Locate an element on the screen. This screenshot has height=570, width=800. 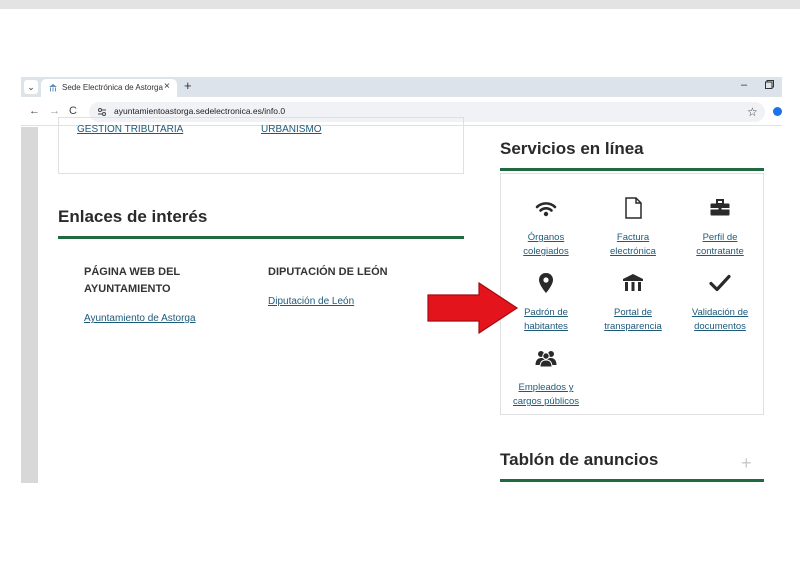
categories-box: GESTION TRIBUTARIA URBANISMO is located at coordinates (261, 145).